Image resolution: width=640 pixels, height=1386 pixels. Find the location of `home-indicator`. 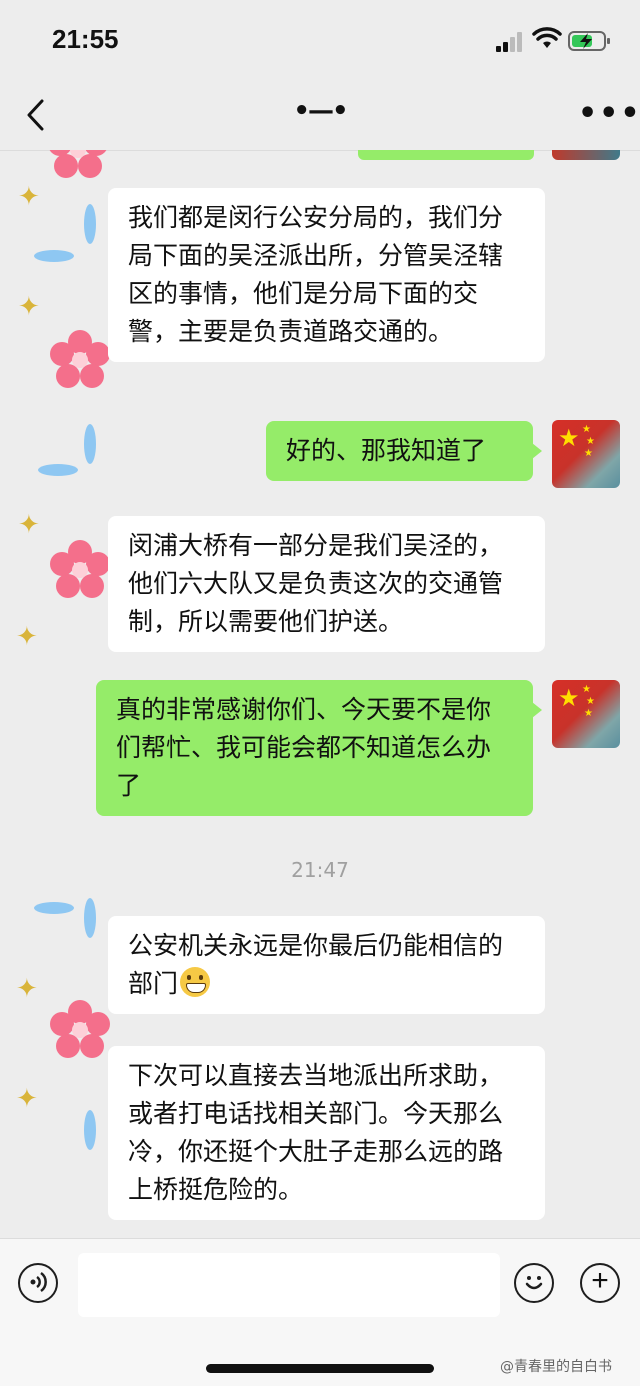

home-indicator is located at coordinates (320, 1368).